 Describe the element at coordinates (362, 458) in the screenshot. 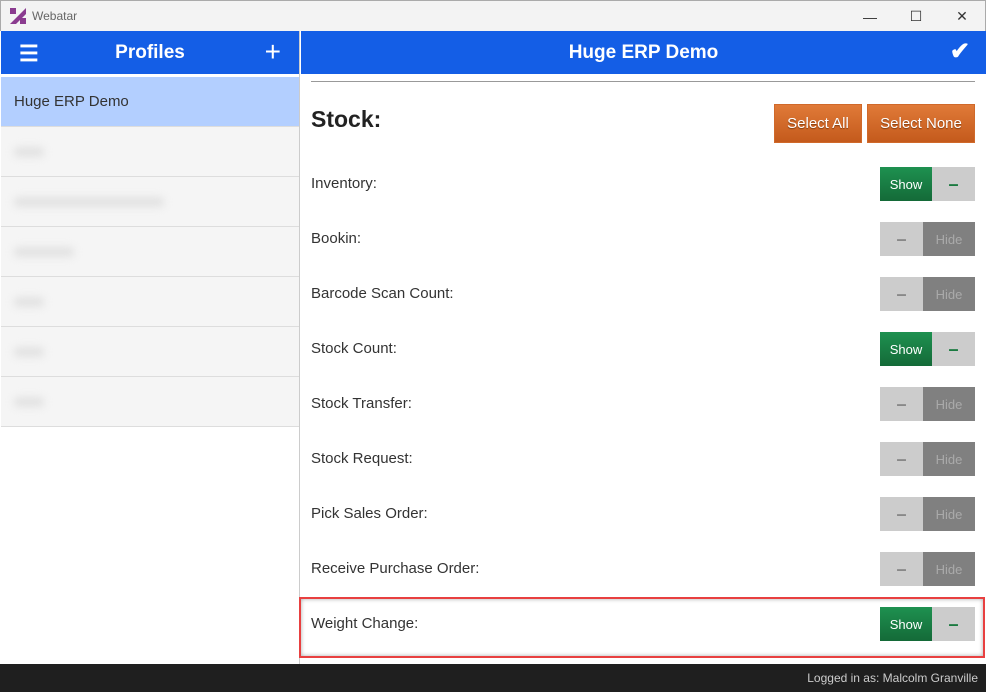

I see `setting-label: Stock Request:` at that location.